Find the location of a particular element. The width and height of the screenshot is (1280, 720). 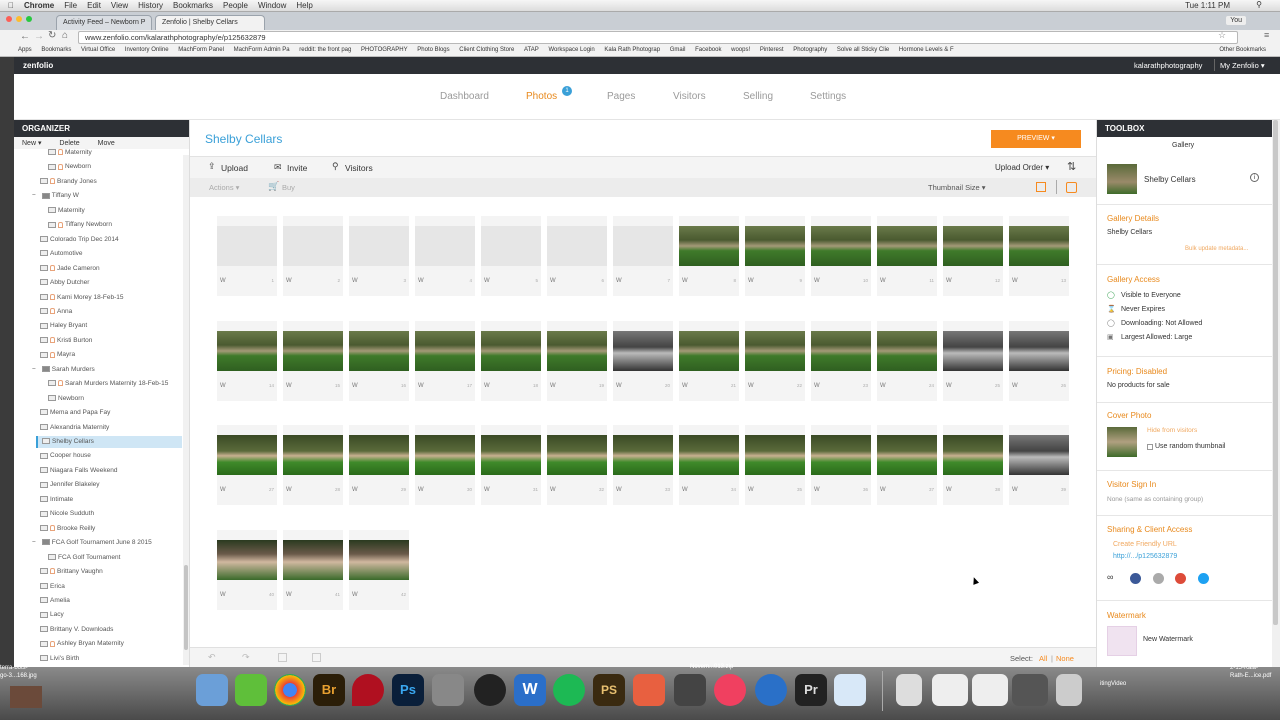

grid-large-icon is located at coordinates (1071, 187).